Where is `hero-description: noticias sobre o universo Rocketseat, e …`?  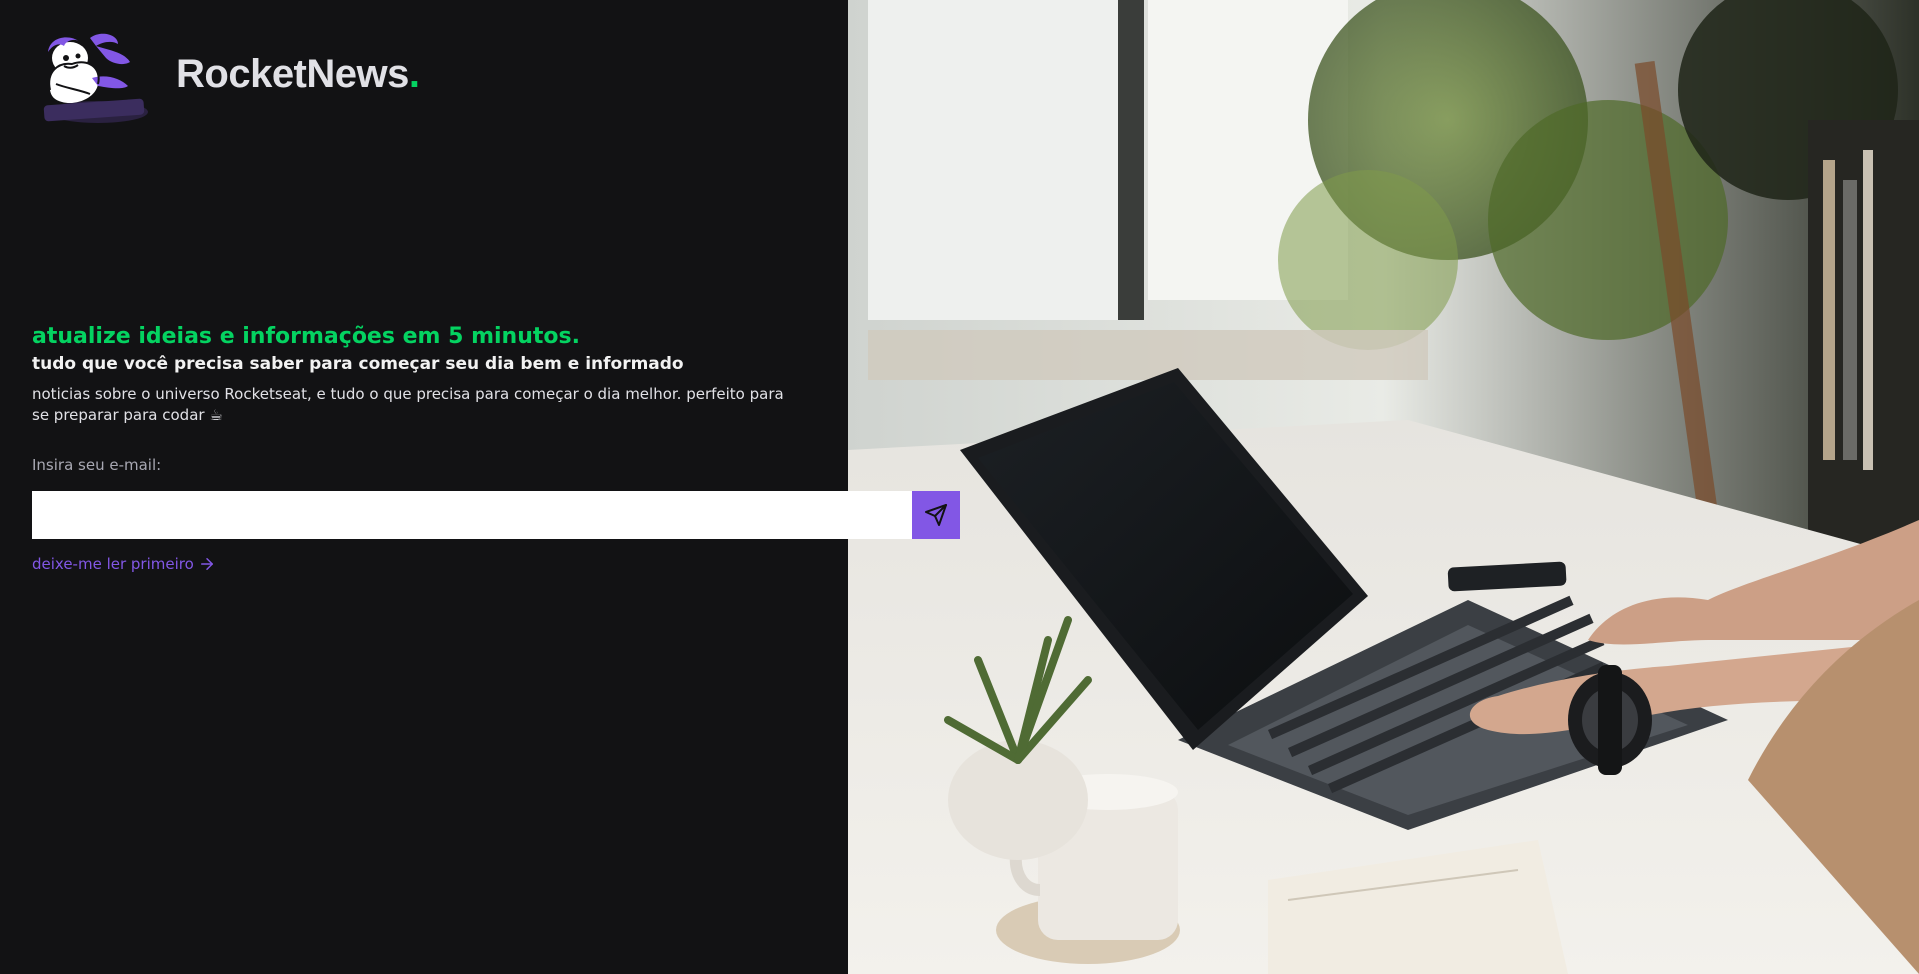
hero-description: noticias sobre o universo Rocketseat, e … is located at coordinates (408, 404).